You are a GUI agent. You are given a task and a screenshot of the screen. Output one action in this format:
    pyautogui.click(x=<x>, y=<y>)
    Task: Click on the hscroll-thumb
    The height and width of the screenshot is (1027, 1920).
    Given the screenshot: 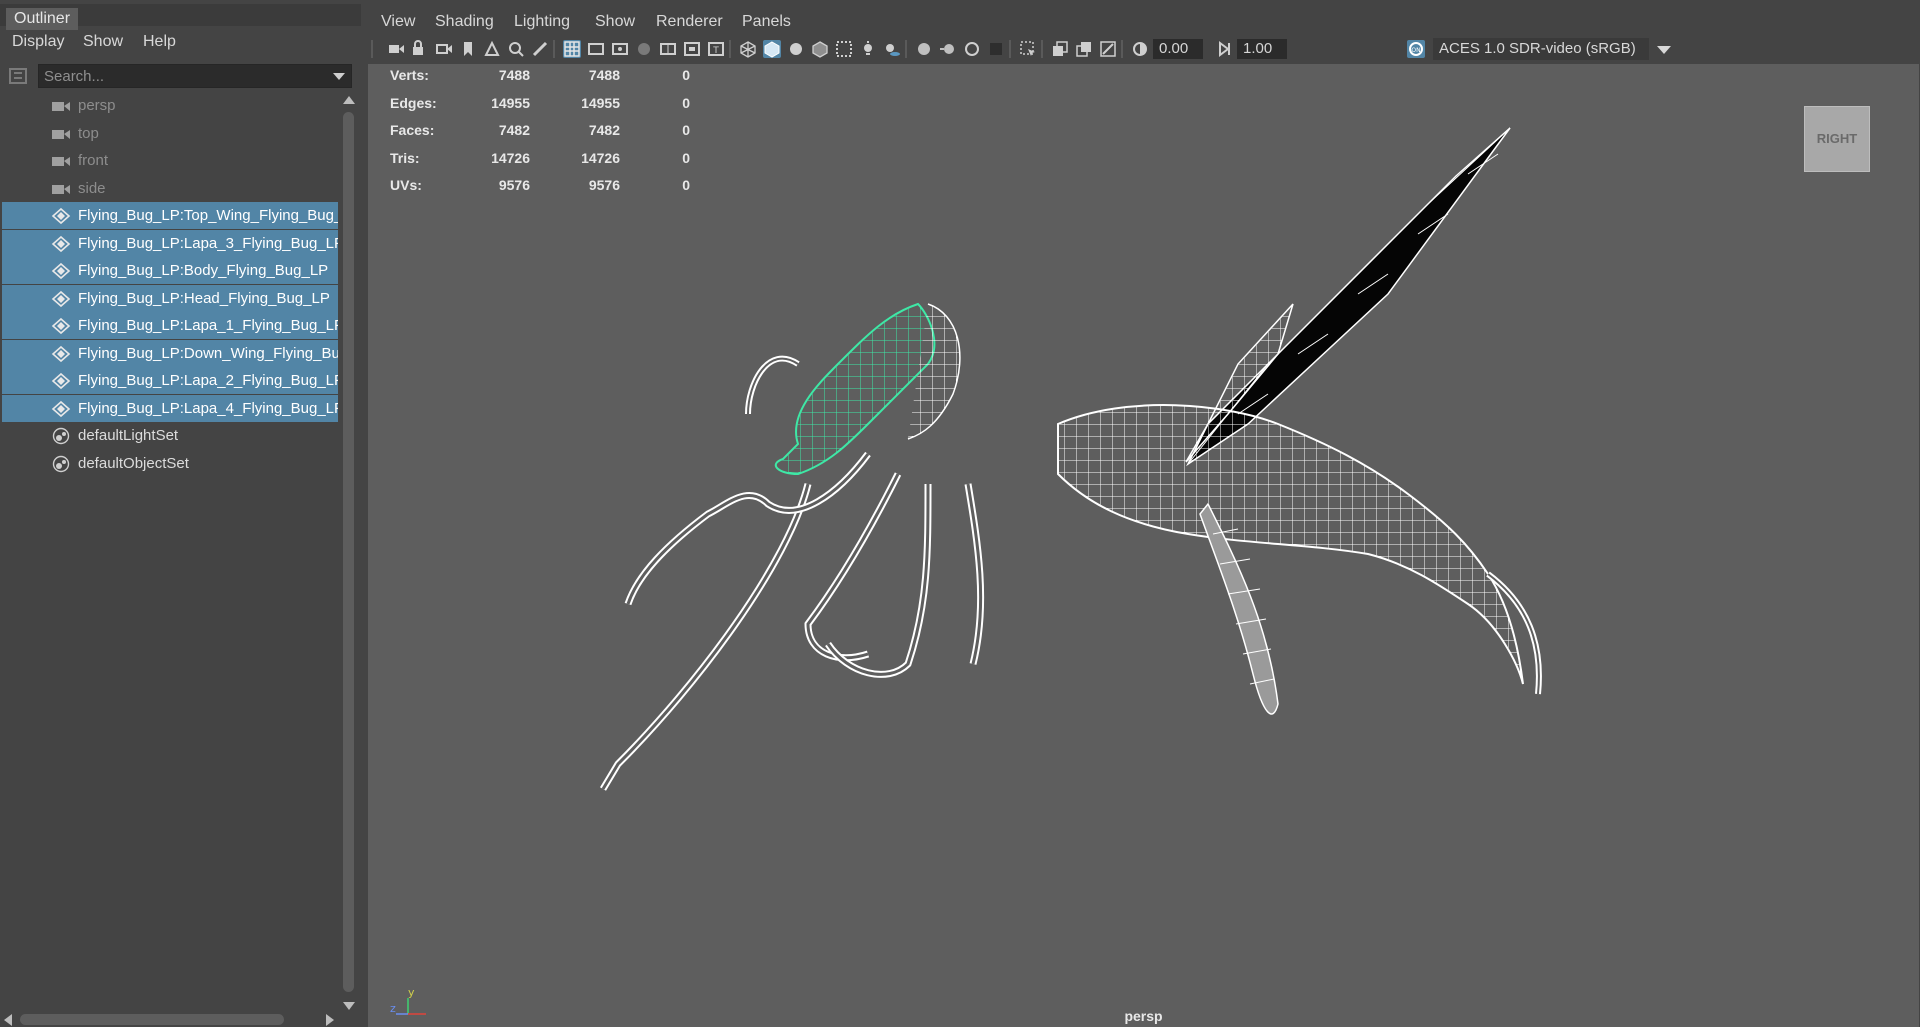 What is the action you would take?
    pyautogui.click(x=152, y=1019)
    